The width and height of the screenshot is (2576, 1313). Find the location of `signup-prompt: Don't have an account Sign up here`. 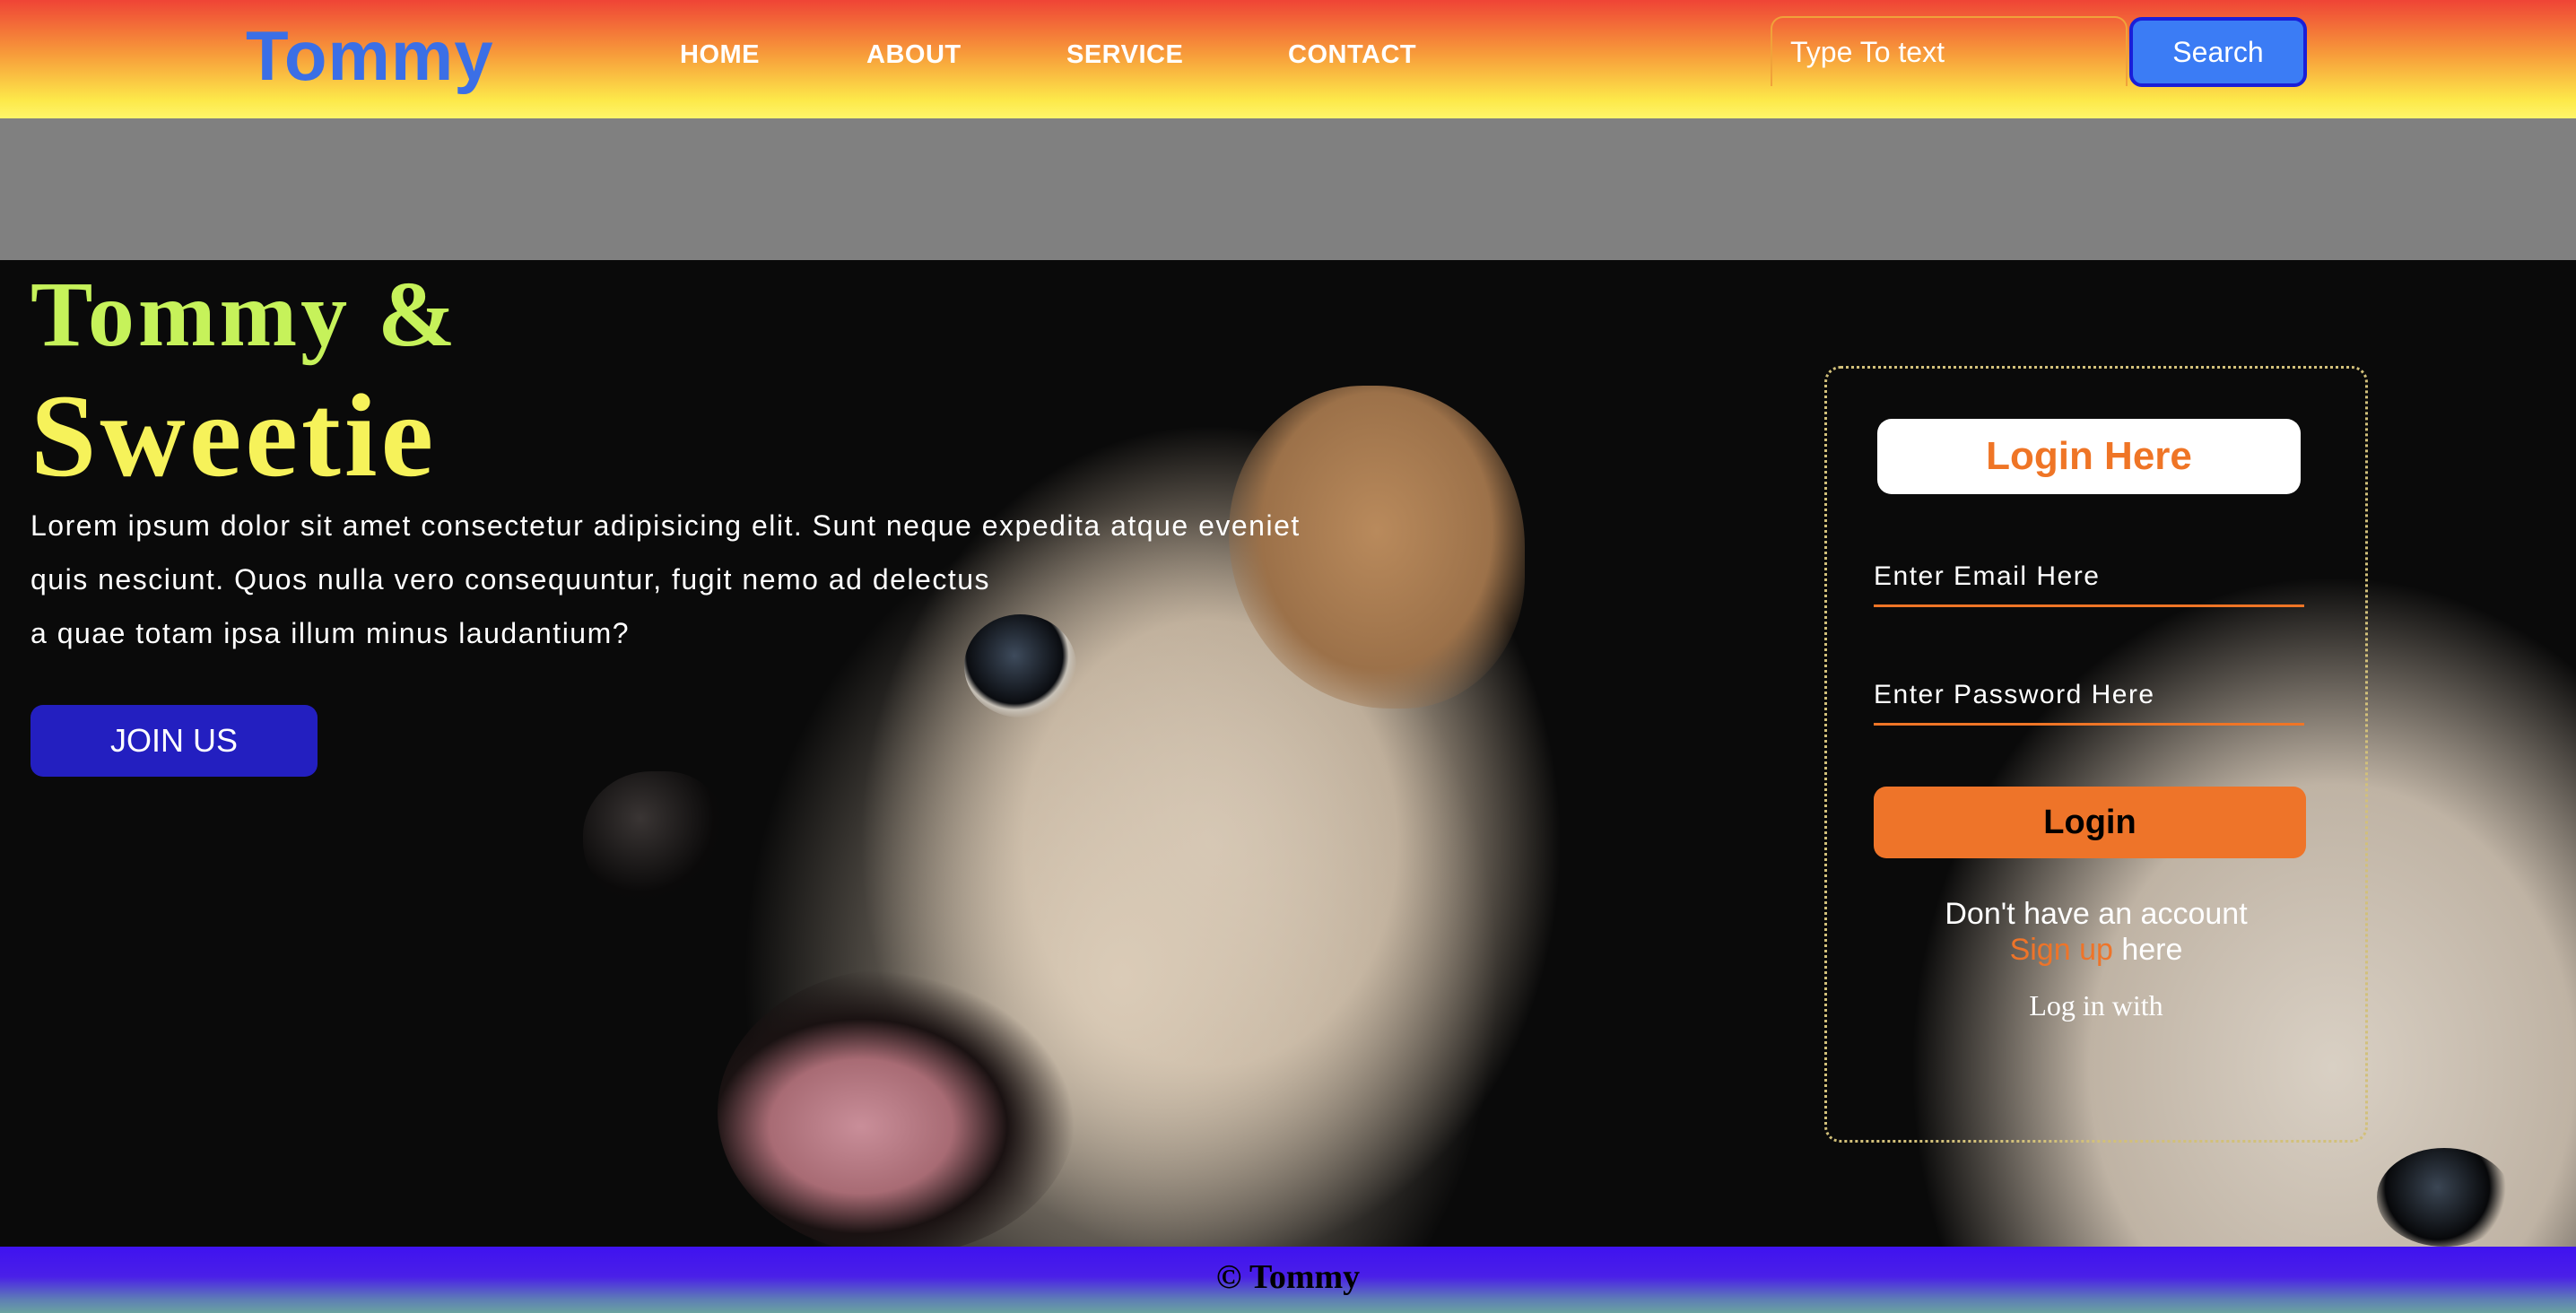

signup-prompt: Don't have an account Sign up here is located at coordinates (2096, 932).